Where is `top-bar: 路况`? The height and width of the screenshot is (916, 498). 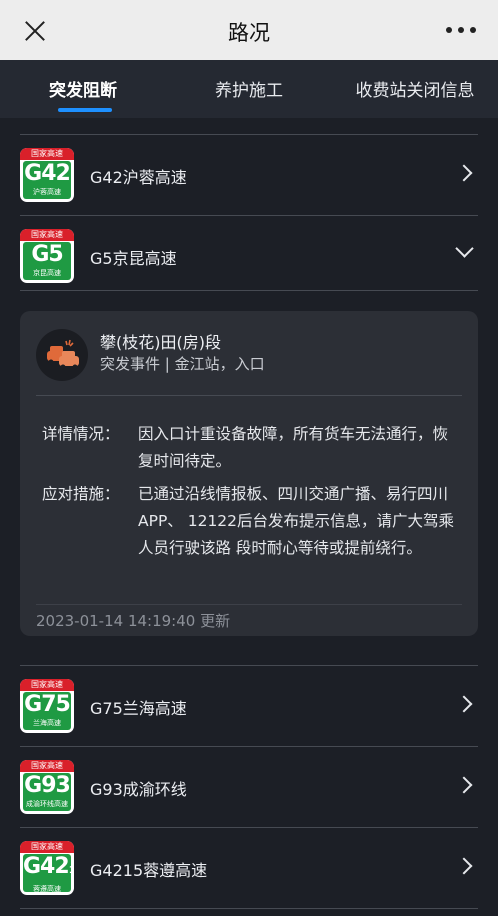
top-bar: 路况 is located at coordinates (249, 30).